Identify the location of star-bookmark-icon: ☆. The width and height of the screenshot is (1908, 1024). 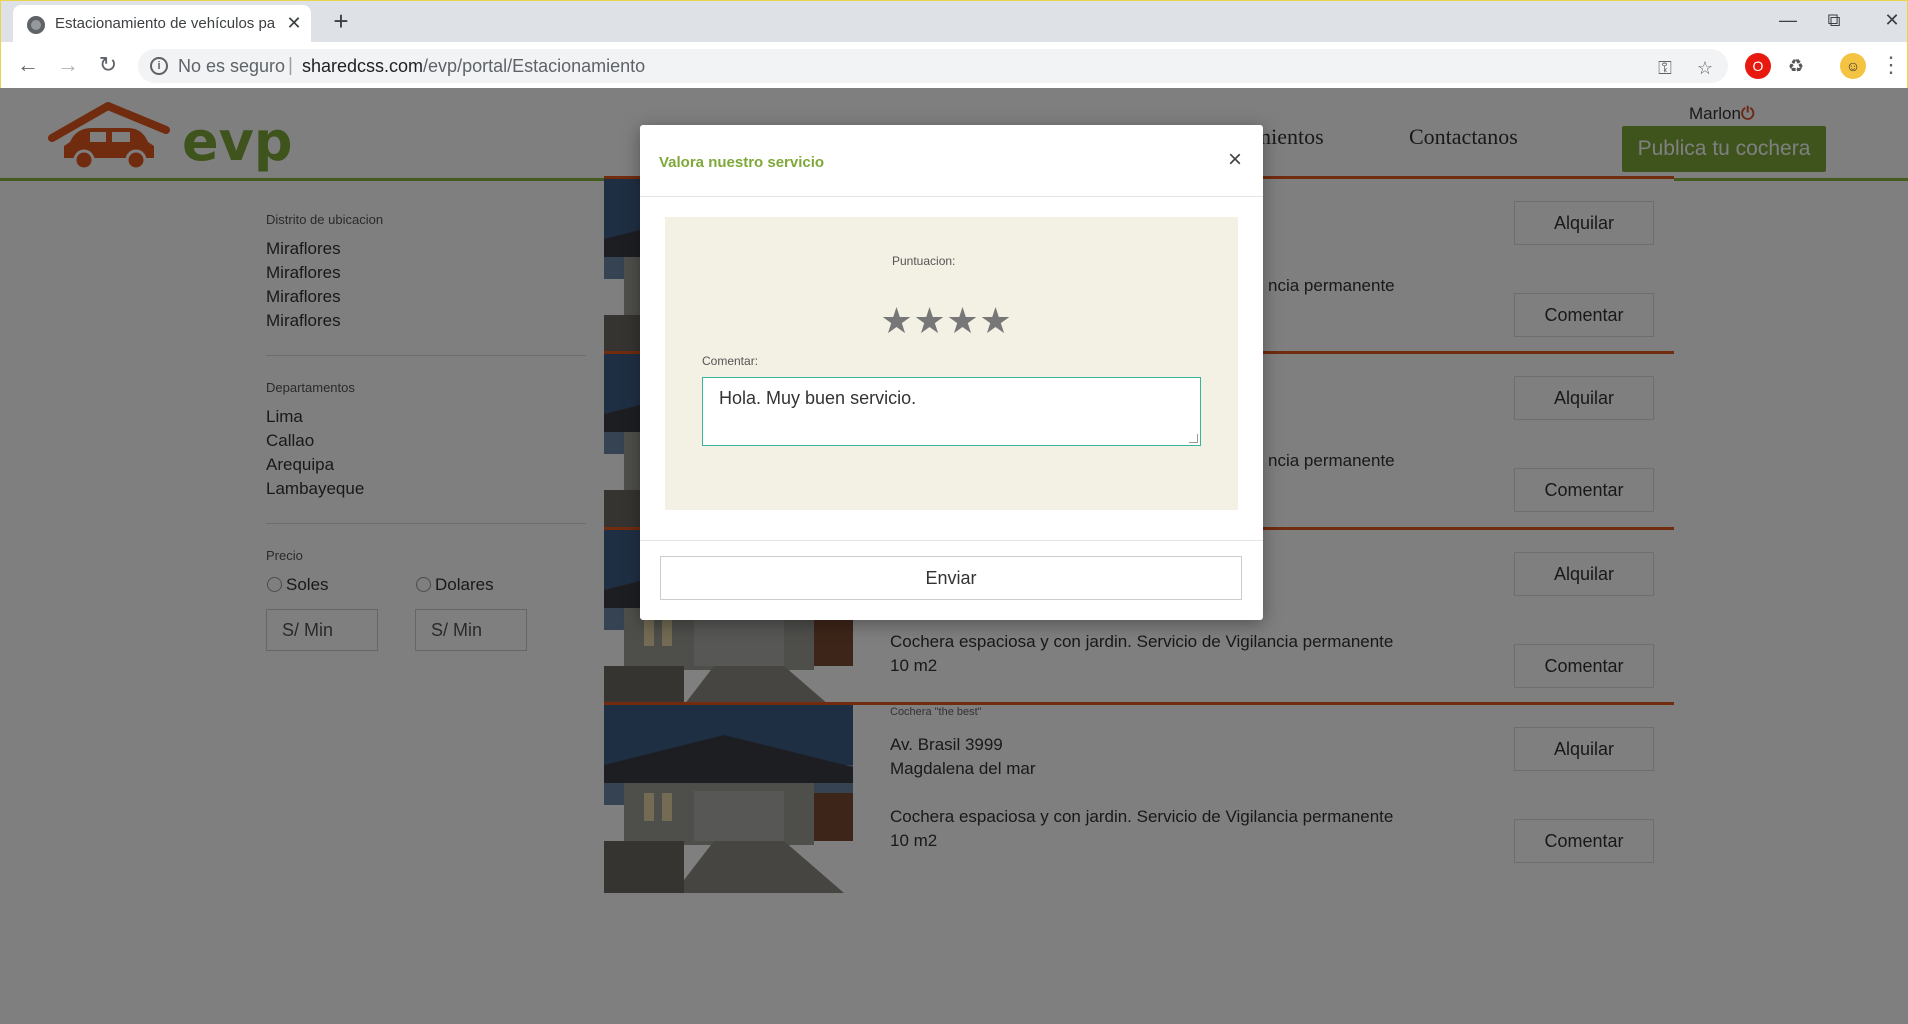
(1705, 68).